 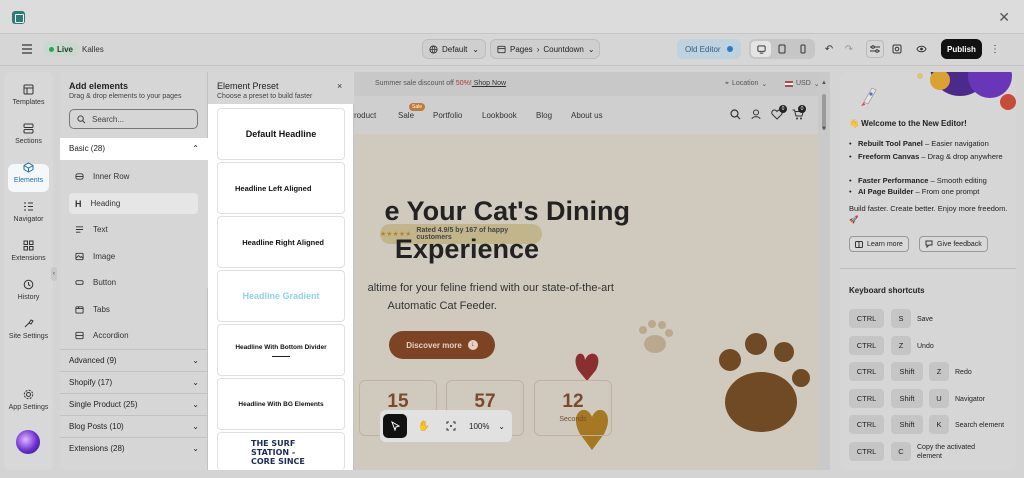 I want to click on menu-icon, so click(x=27, y=49).